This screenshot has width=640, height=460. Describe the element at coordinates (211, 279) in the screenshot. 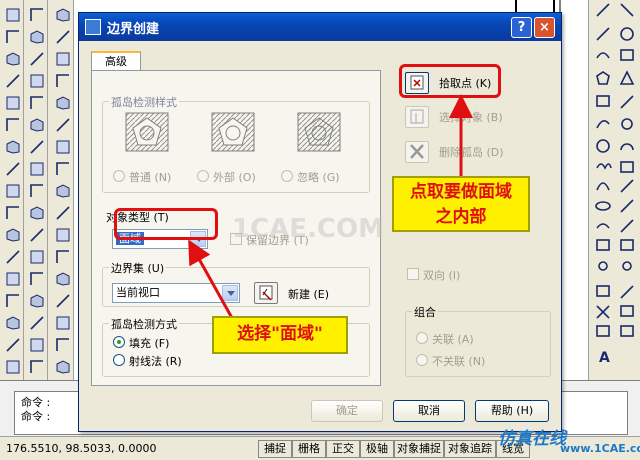

I see `arrow-to-object-type` at that location.